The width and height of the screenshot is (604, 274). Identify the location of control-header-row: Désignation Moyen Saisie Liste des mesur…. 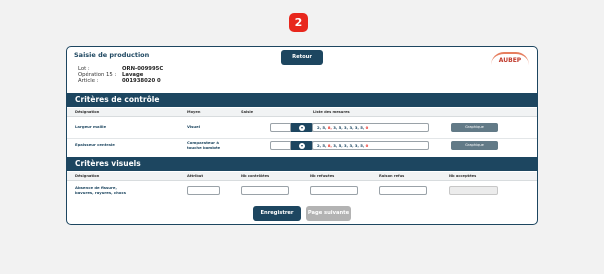
(302, 112).